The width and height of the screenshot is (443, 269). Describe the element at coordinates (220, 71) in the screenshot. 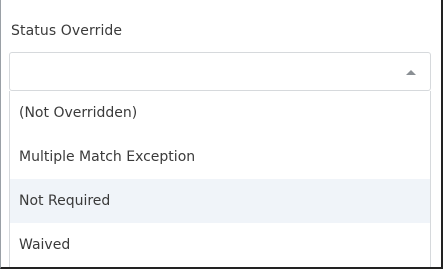

I see `status-override-select` at that location.